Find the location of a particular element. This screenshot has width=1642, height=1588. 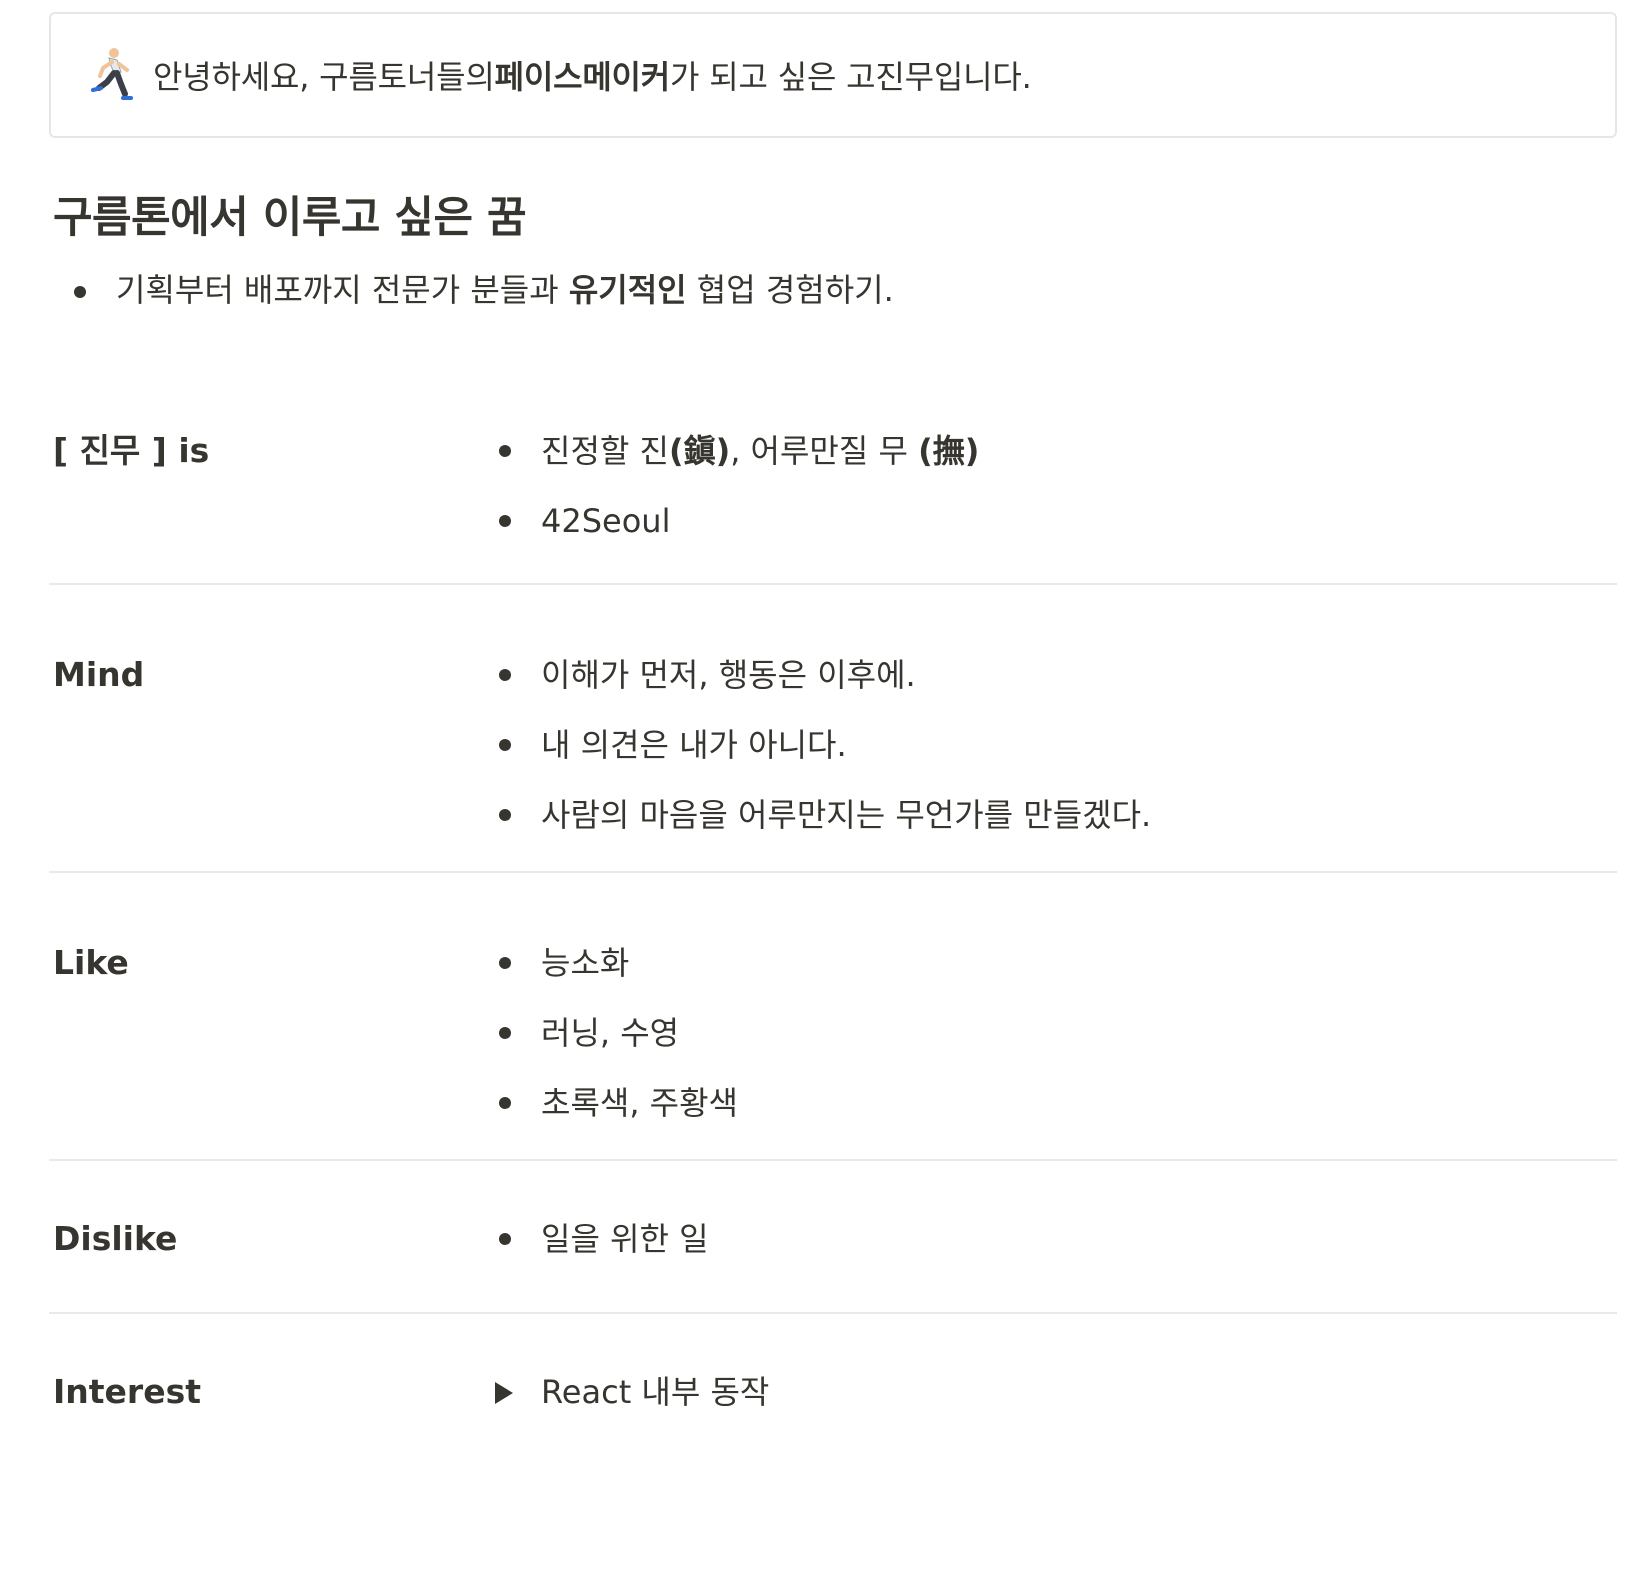

jinmu-list: 진정할 진(鎭), 어루만질 무 (撫) 42Seoul is located at coordinates (716, 486).